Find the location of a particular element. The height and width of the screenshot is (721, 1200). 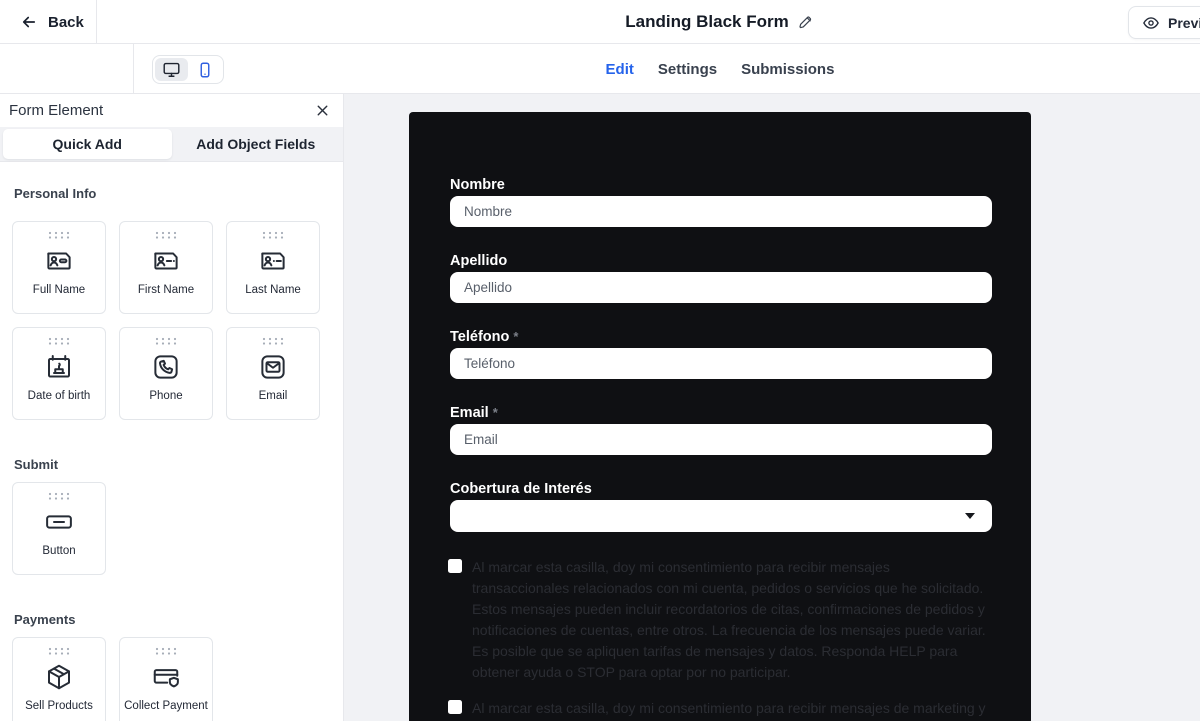

product-box-icon is located at coordinates (59, 677).